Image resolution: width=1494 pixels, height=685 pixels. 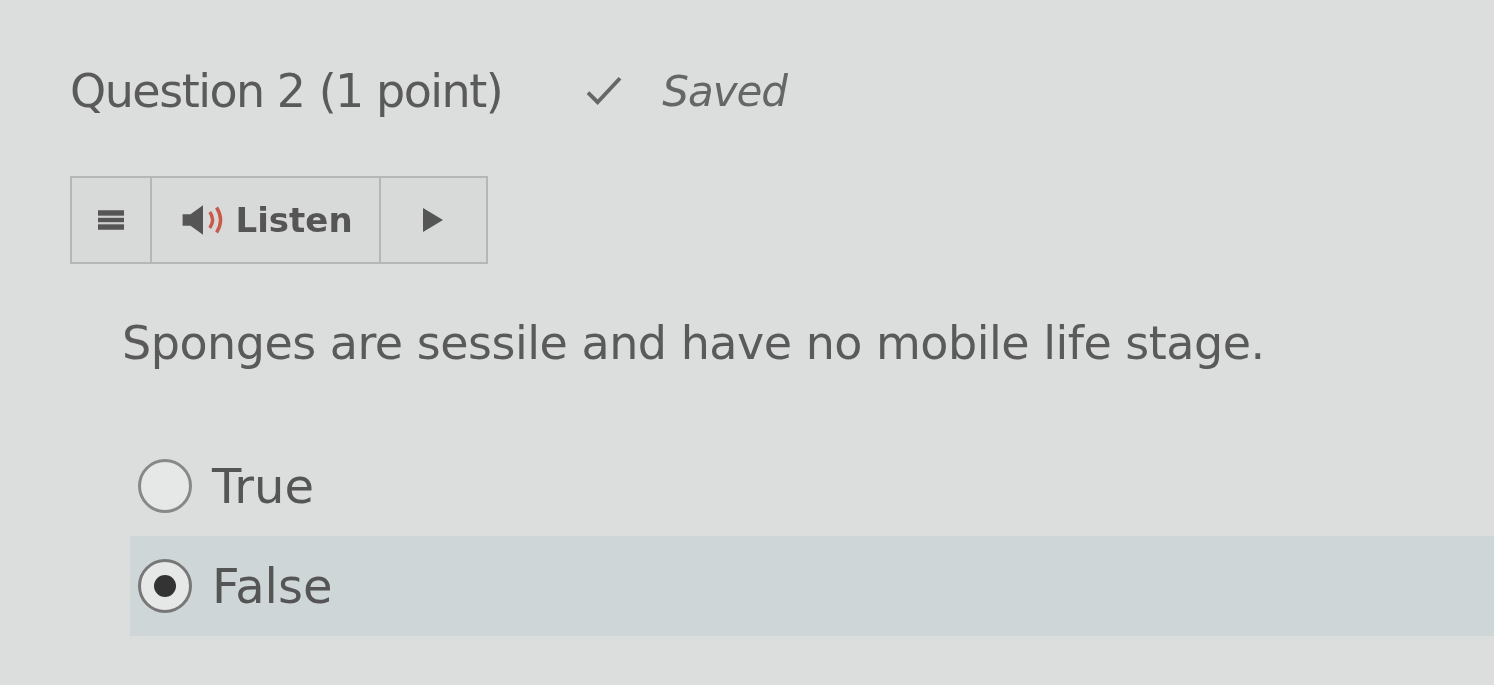 What do you see at coordinates (724, 91) in the screenshot?
I see `save-status: Saved` at bounding box center [724, 91].